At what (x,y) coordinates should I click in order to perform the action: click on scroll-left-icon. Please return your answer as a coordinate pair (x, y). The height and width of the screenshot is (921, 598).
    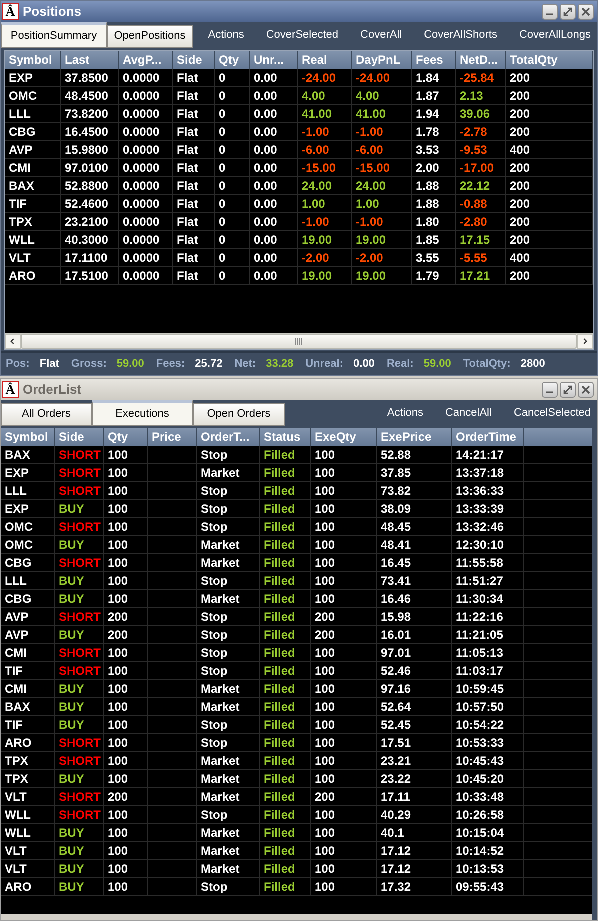
    Looking at the image, I should click on (13, 341).